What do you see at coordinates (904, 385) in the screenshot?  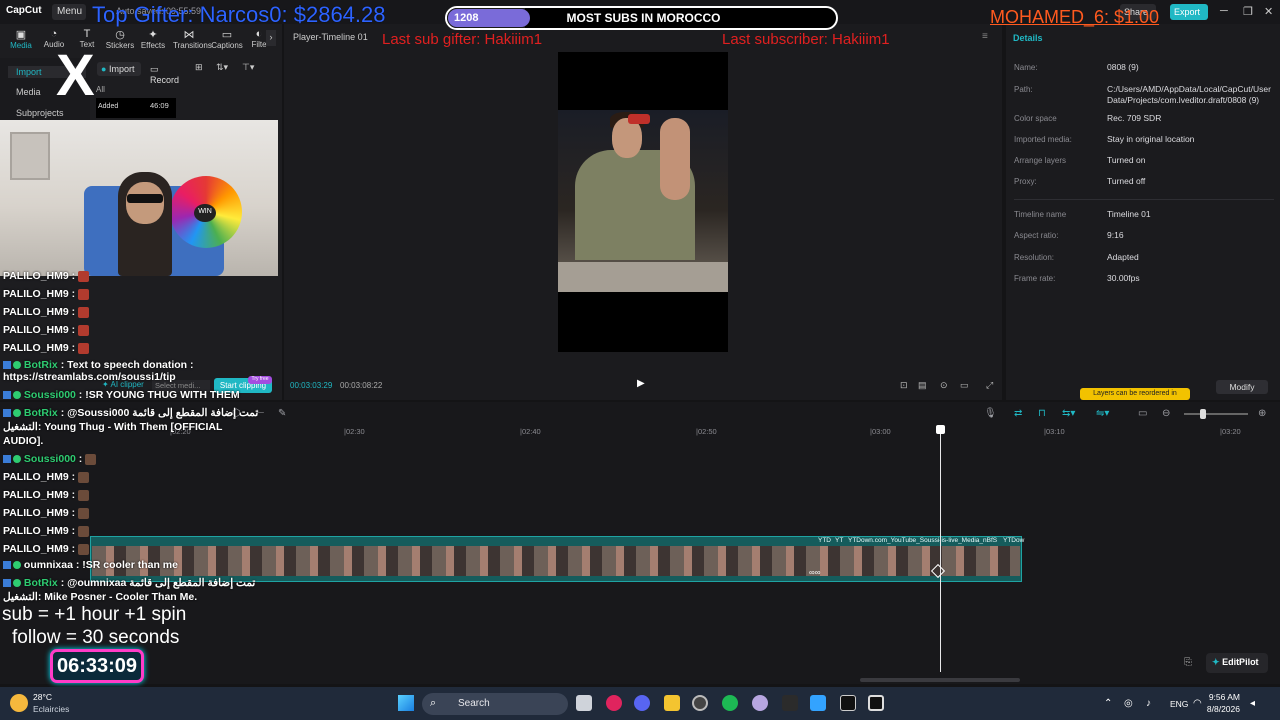 I see `fullscreen-compare-icon: ⊡` at bounding box center [904, 385].